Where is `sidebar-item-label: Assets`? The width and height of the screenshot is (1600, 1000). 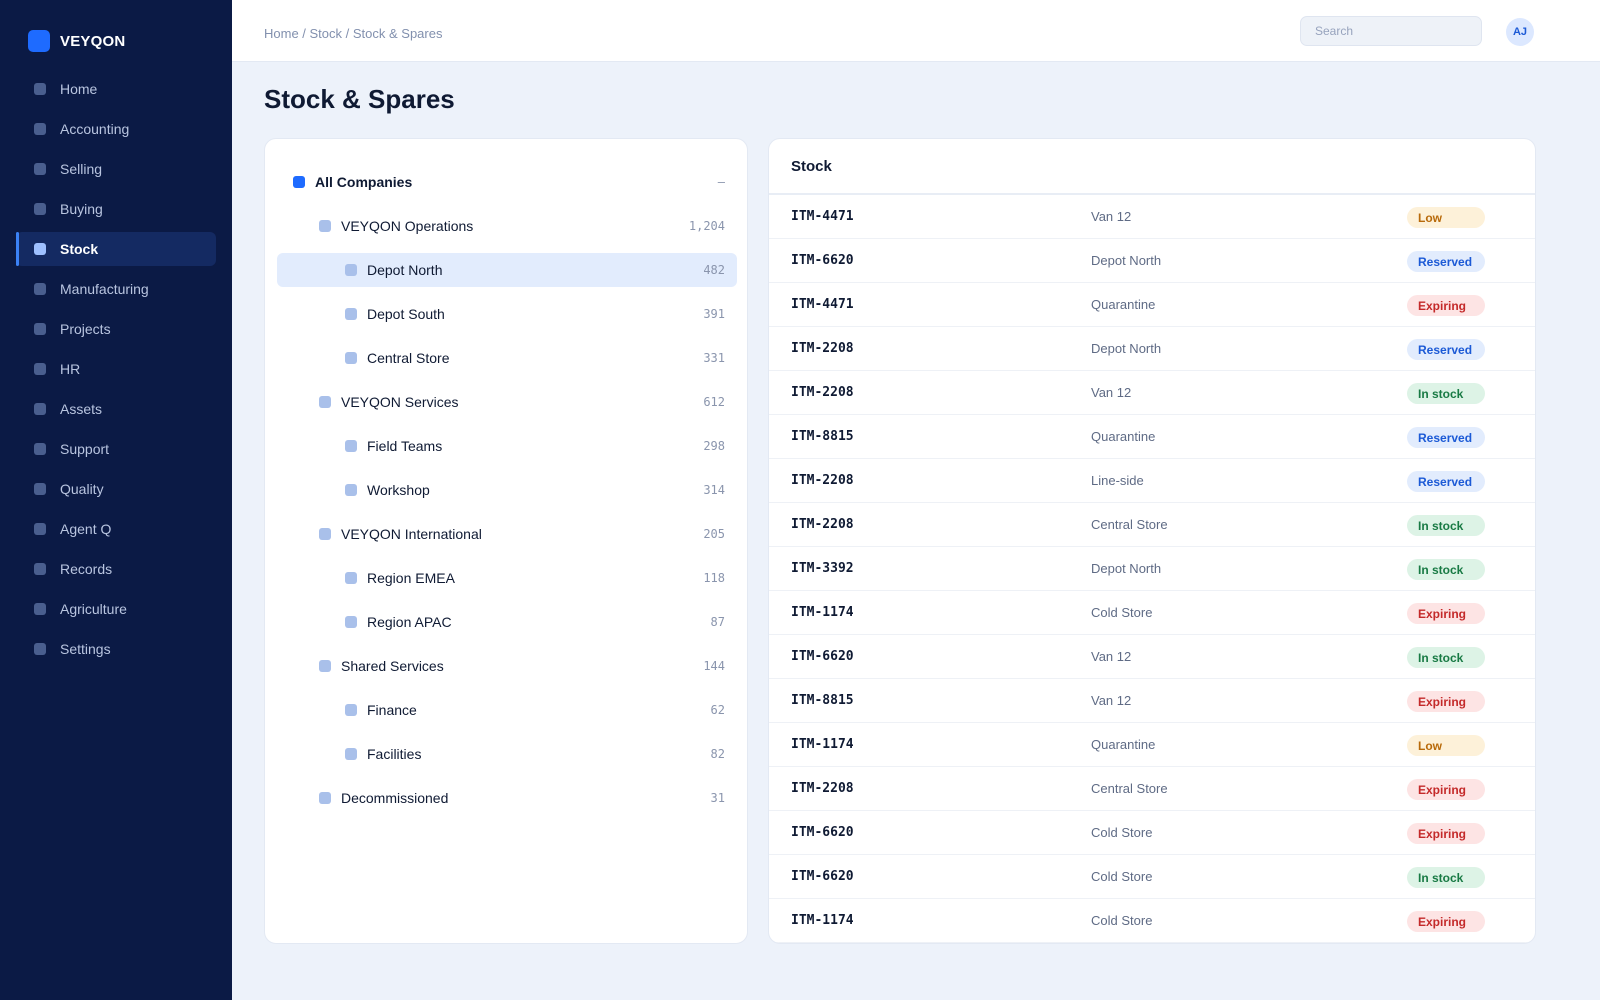
sidebar-item-label: Assets is located at coordinates (81, 409).